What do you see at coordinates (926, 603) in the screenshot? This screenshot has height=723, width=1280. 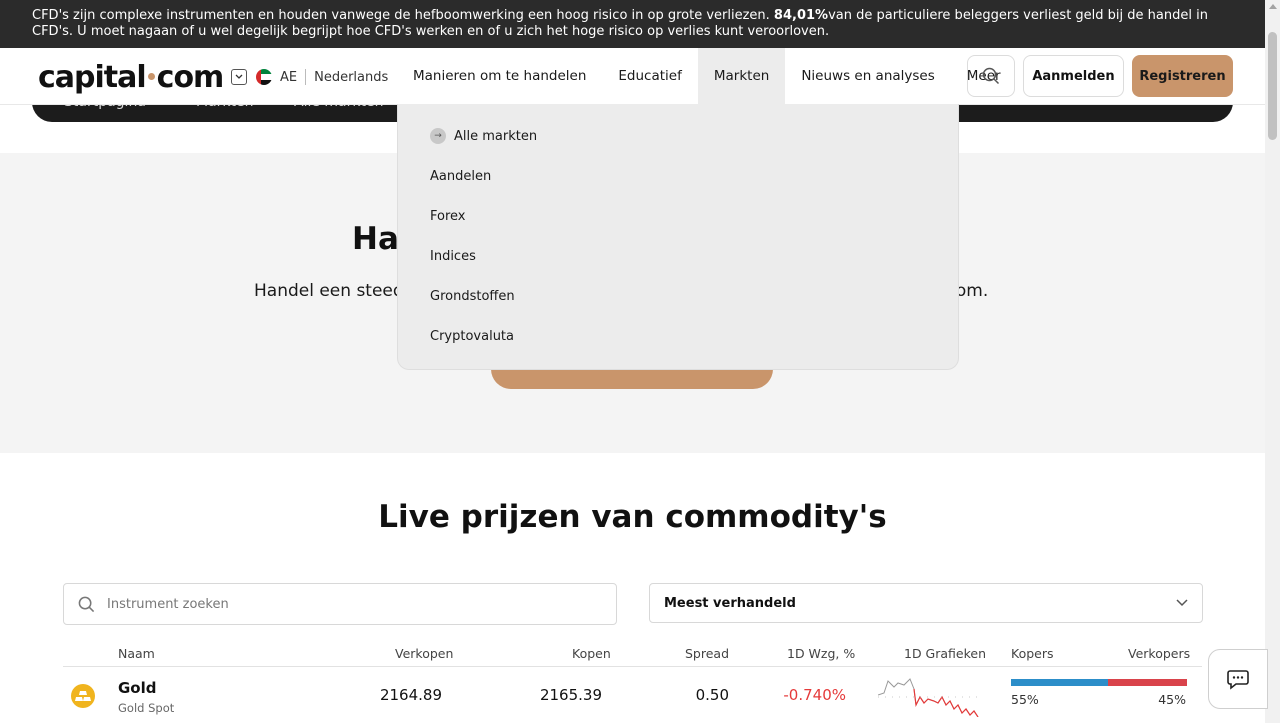 I see `sort-select: Meest verhandeld` at bounding box center [926, 603].